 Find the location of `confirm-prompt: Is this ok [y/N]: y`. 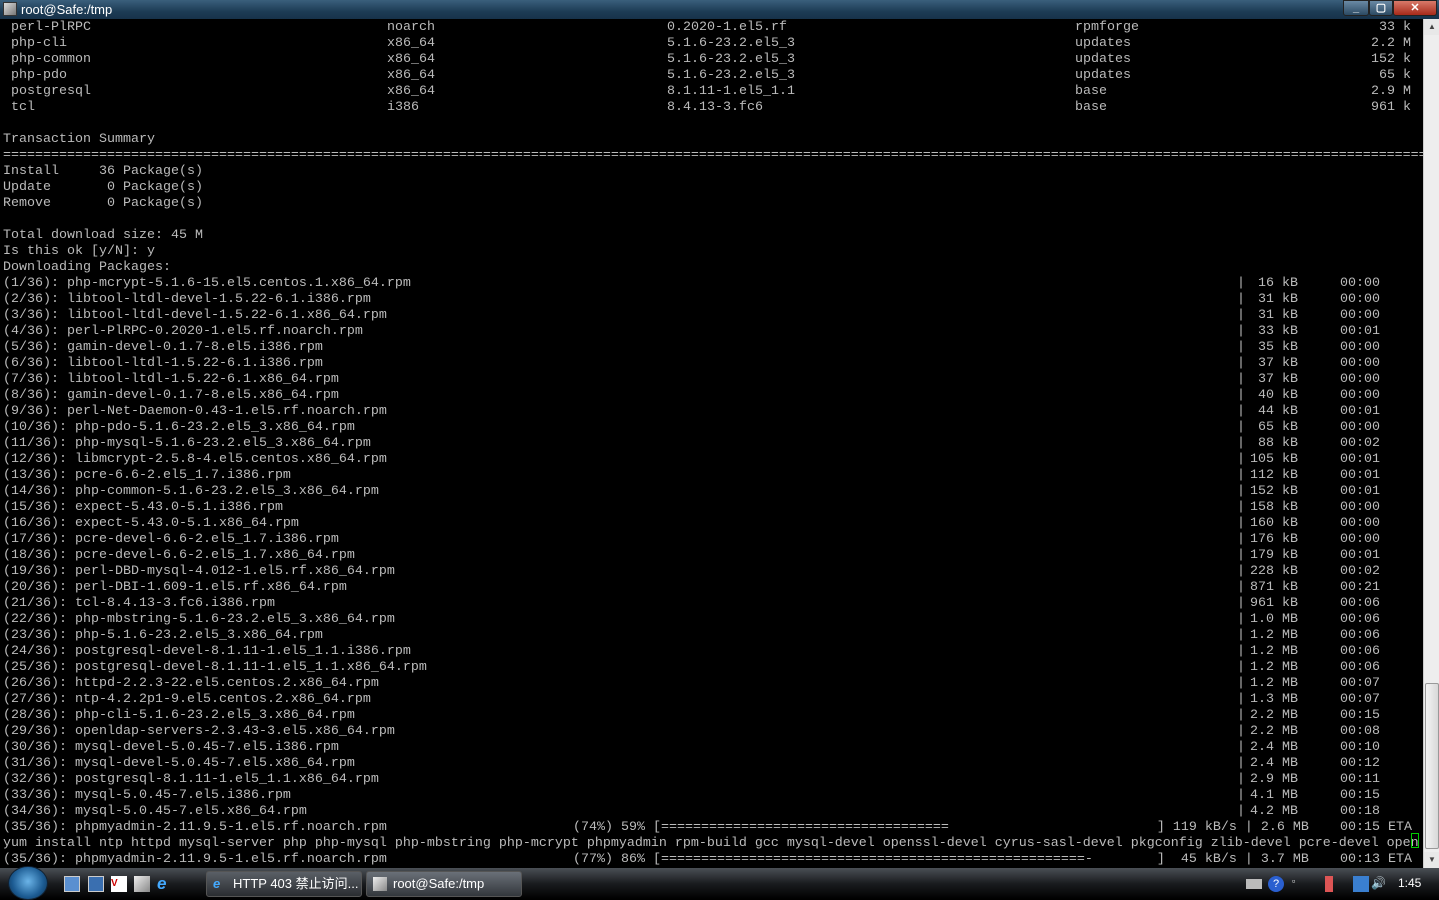

confirm-prompt: Is this ok [y/N]: y is located at coordinates (79, 251).